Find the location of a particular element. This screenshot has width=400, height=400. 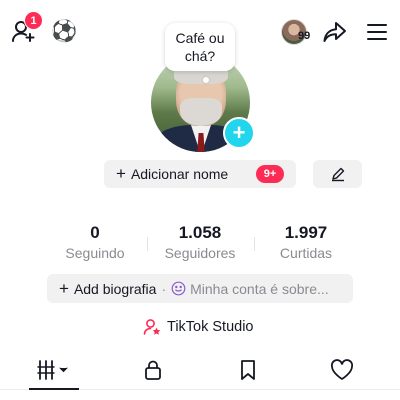

share-icon is located at coordinates (334, 32).